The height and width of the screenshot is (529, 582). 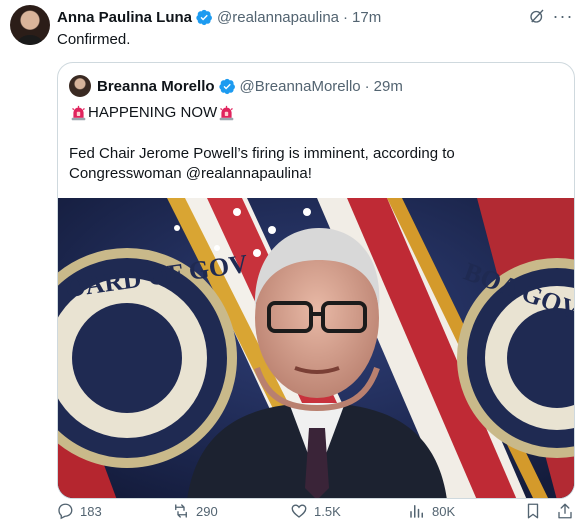 I want to click on share-button, so click(x=568, y=511).